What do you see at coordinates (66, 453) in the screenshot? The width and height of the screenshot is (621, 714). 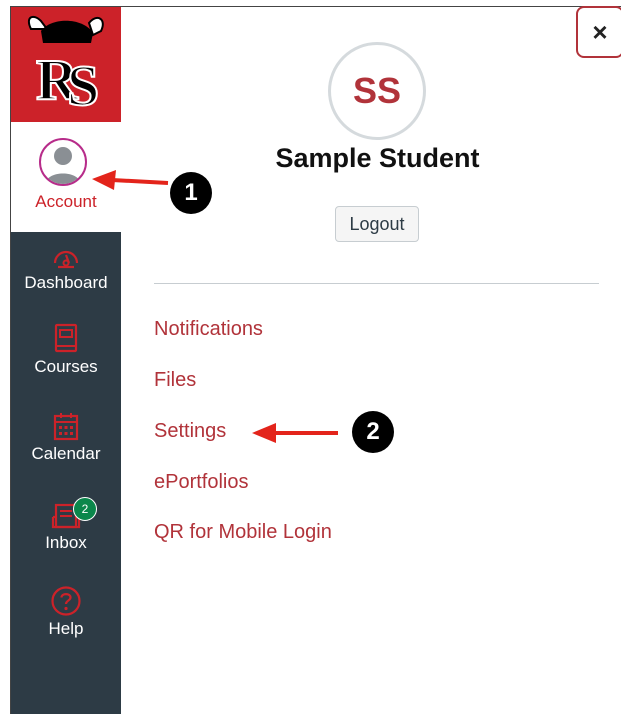 I see `sidebar-item-label: Calendar` at bounding box center [66, 453].